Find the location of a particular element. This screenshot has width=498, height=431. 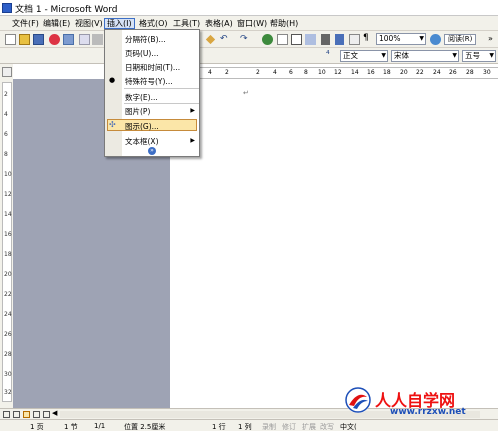

hruler-number: 4 is located at coordinates (210, 72).